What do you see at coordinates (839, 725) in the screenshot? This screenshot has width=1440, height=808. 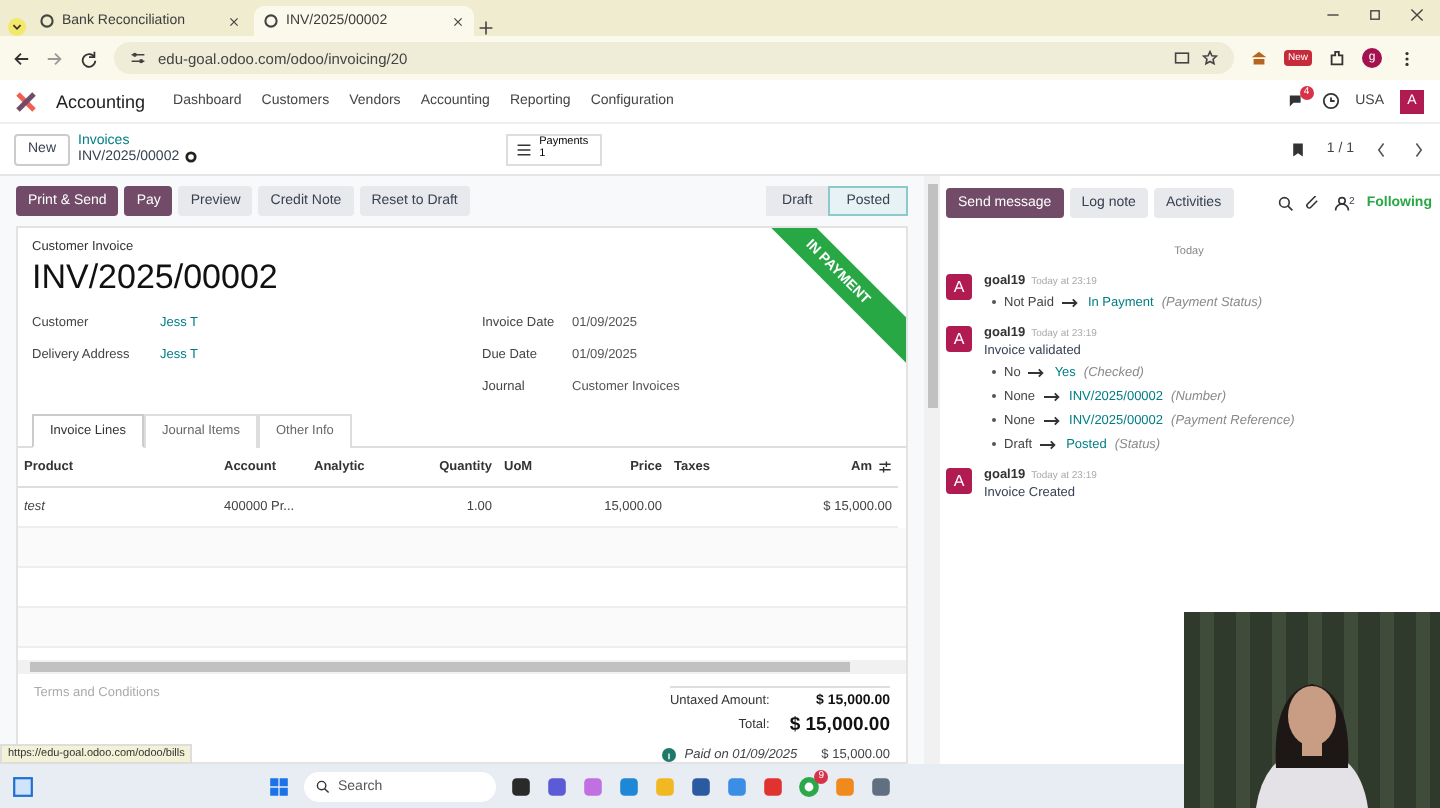 I see `total-value: $ 15,000.00` at bounding box center [839, 725].